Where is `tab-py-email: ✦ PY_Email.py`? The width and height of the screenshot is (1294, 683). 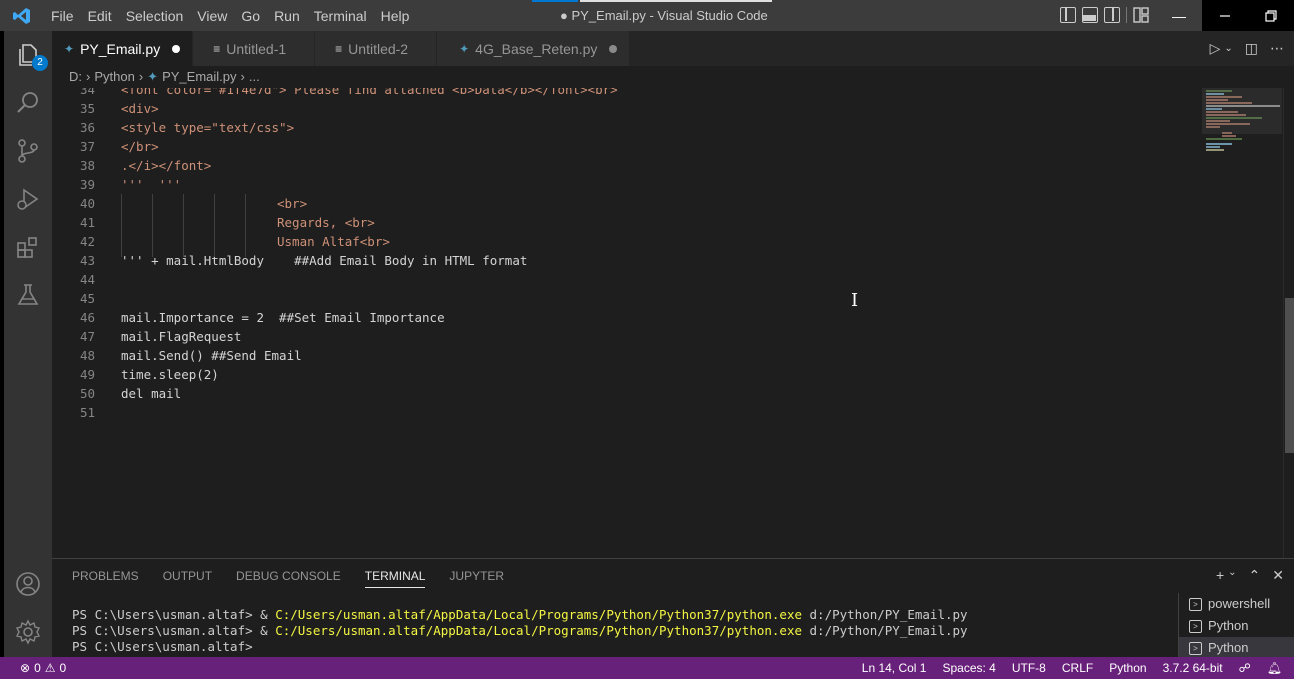 tab-py-email: ✦ PY_Email.py is located at coordinates (123, 48).